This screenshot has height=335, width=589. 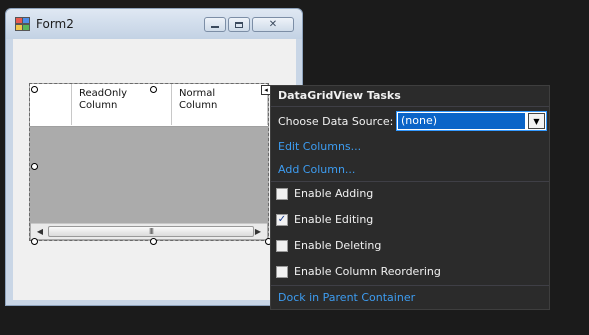 I want to click on checkbox-label: Enable Editing, so click(x=334, y=219).